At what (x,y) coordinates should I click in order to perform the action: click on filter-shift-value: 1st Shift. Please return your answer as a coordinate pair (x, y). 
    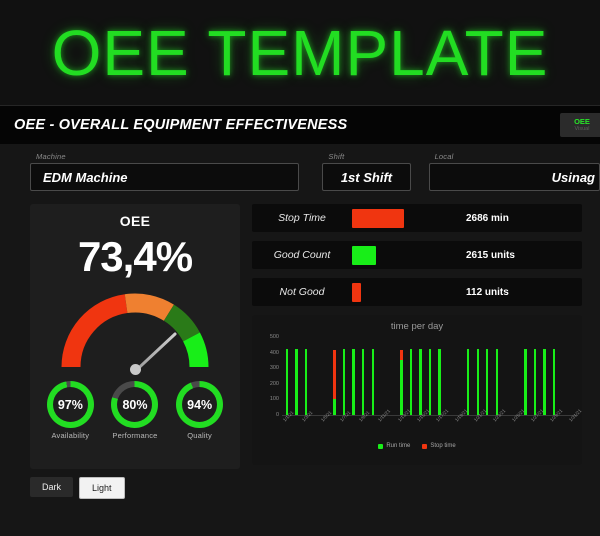
    Looking at the image, I should click on (366, 177).